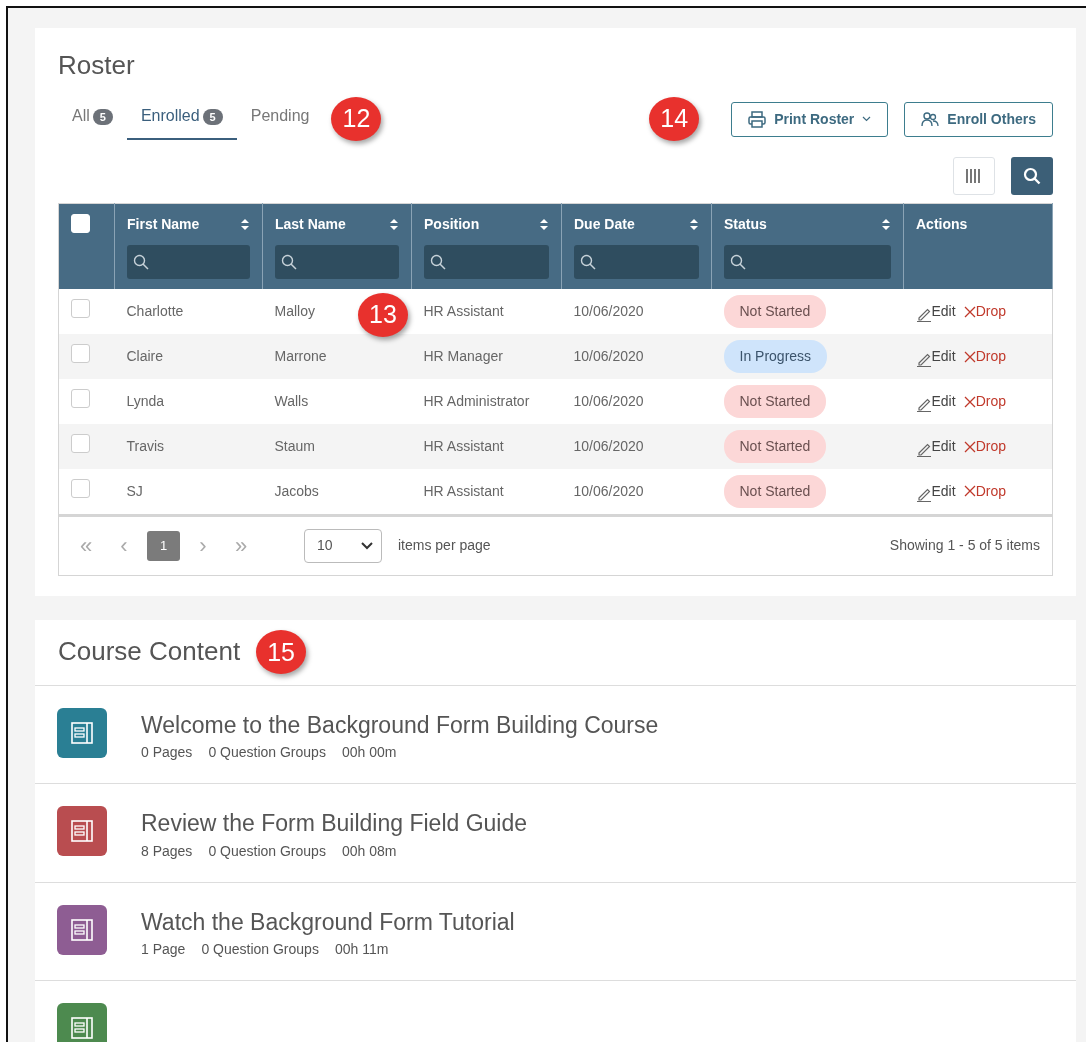 This screenshot has height=1042, width=1086. I want to click on search-button, so click(1032, 176).